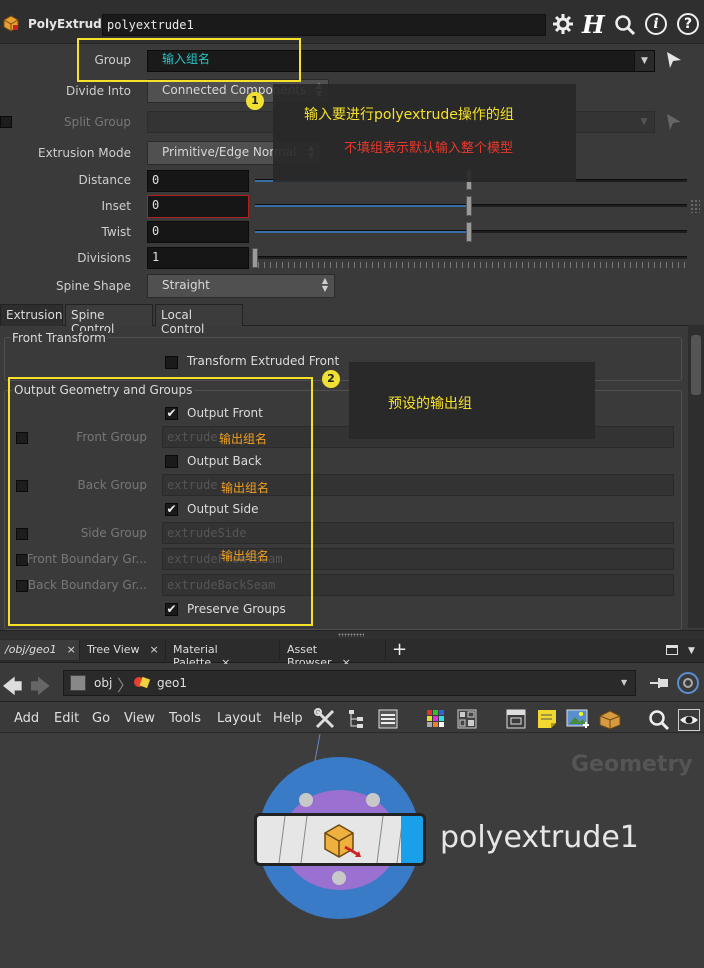 This screenshot has width=704, height=968. I want to click on spine-shape-menu: Straight ▲ ▼, so click(241, 286).